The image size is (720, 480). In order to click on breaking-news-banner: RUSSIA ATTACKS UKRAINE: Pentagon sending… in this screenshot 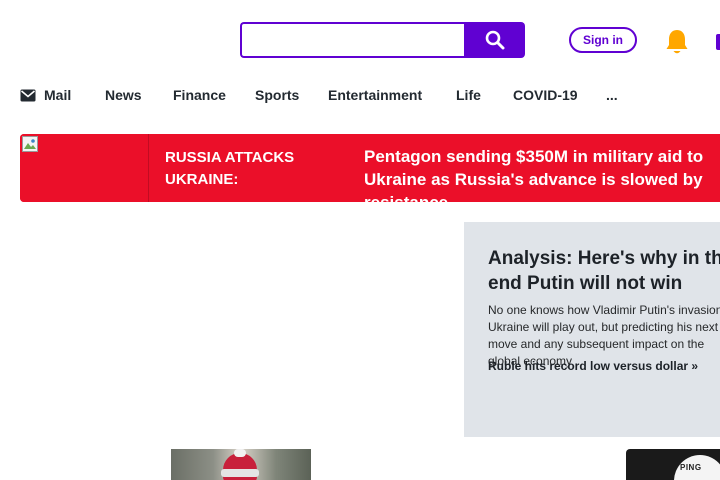, I will do `click(370, 168)`.